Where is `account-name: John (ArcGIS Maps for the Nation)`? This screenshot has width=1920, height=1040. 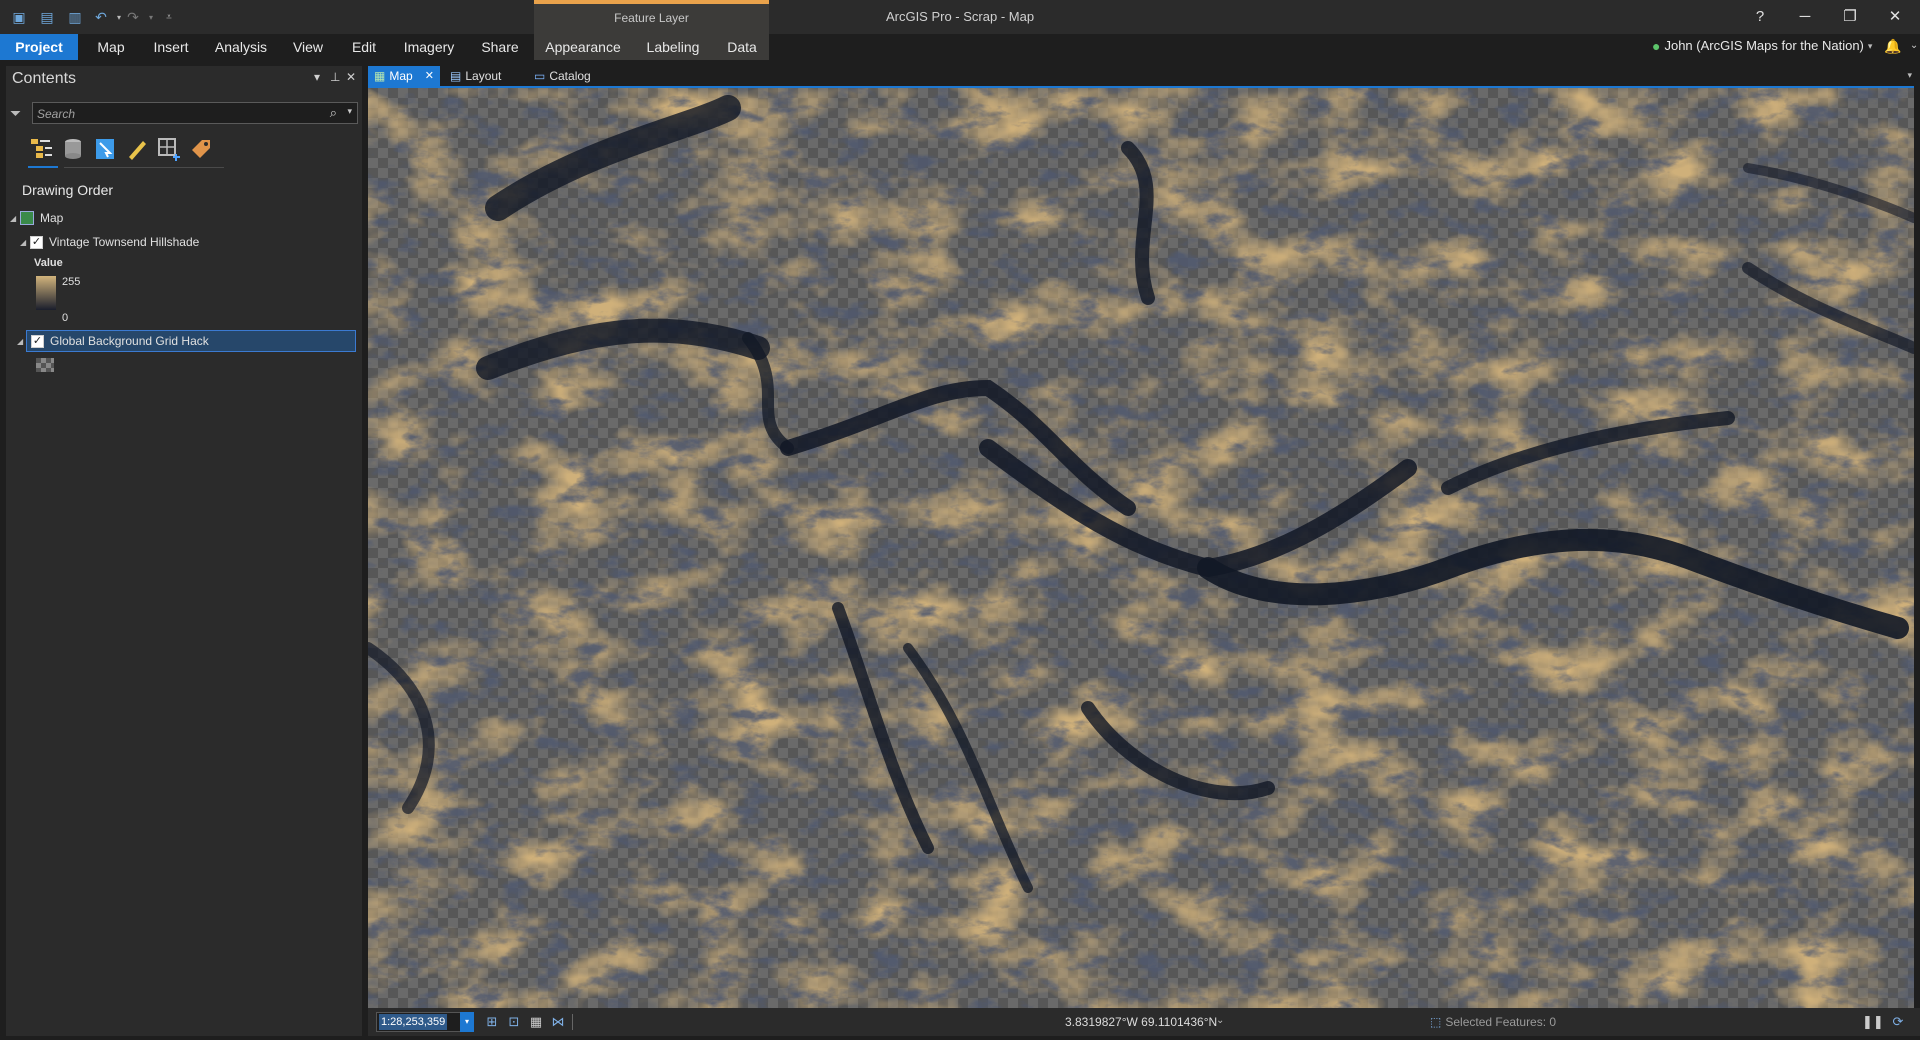 account-name: John (ArcGIS Maps for the Nation) is located at coordinates (1764, 45).